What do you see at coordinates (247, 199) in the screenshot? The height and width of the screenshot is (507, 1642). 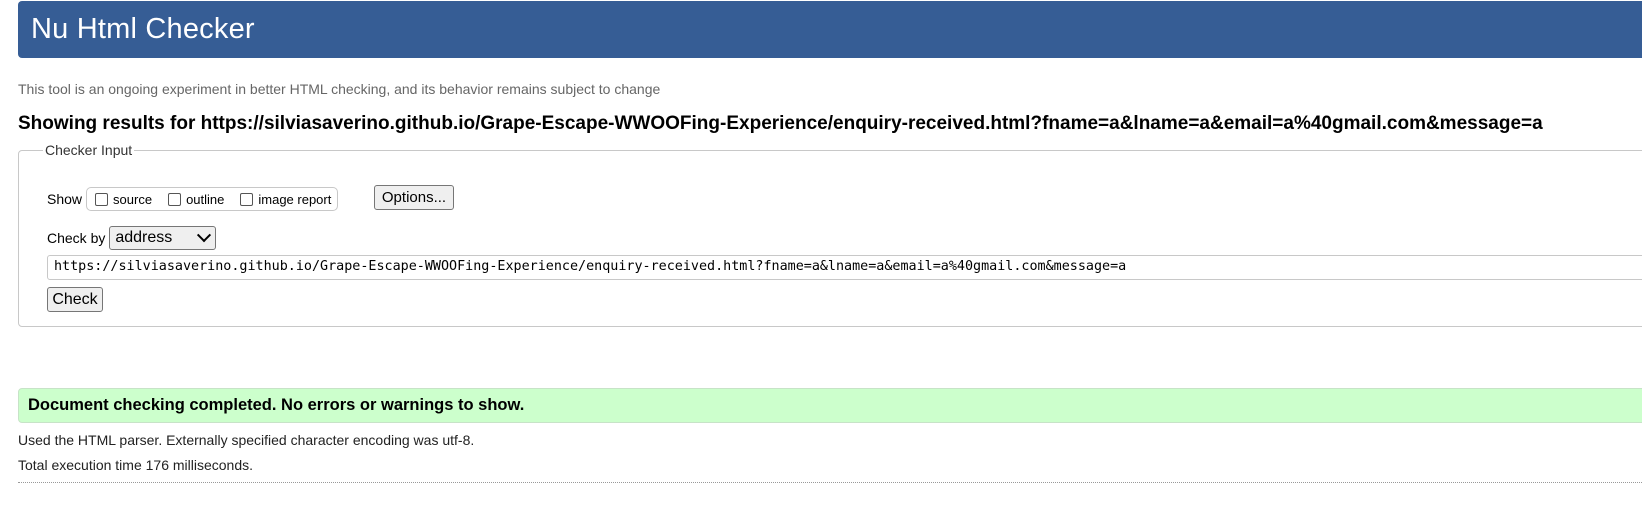 I see `image-report-checkbox` at bounding box center [247, 199].